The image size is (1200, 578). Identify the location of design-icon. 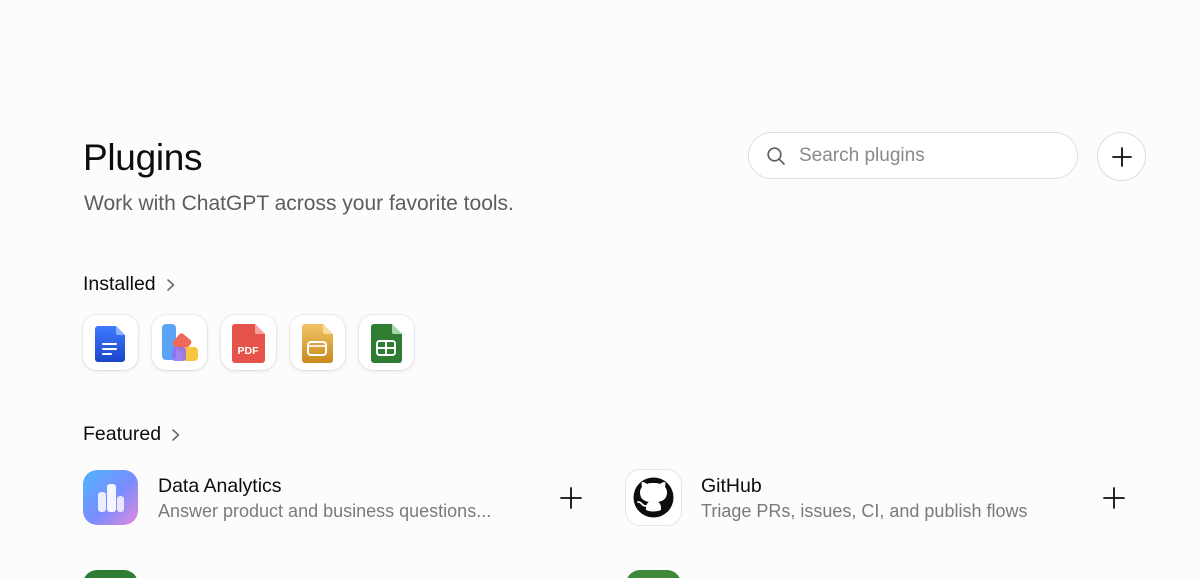
(179, 342).